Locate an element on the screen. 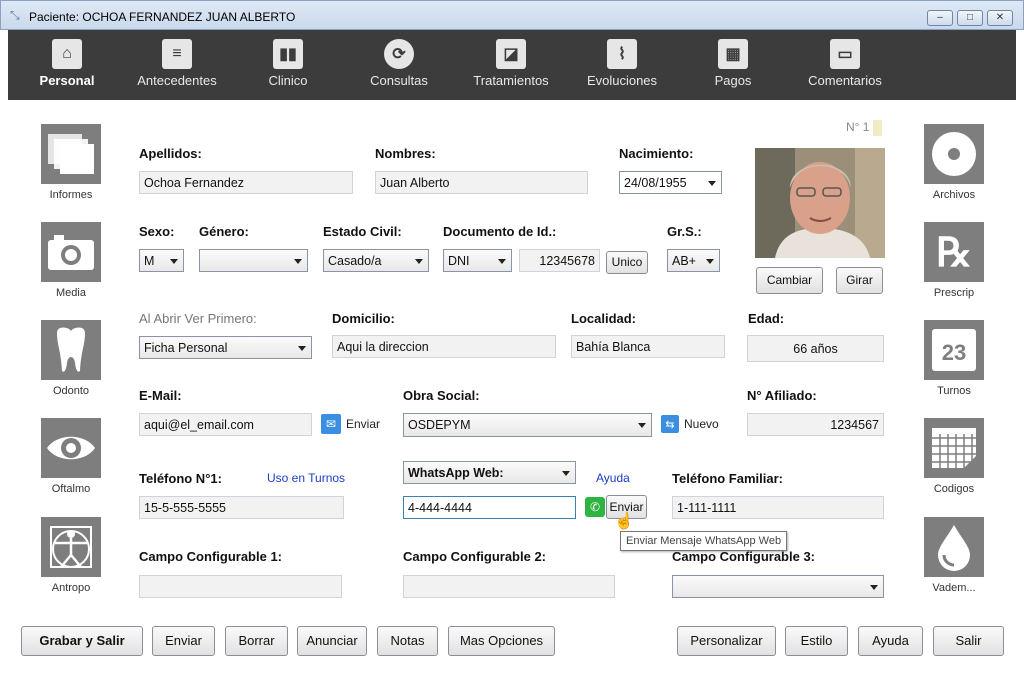 The image size is (1024, 676). abrir-primero-select: Ficha Personal is located at coordinates (225, 347).